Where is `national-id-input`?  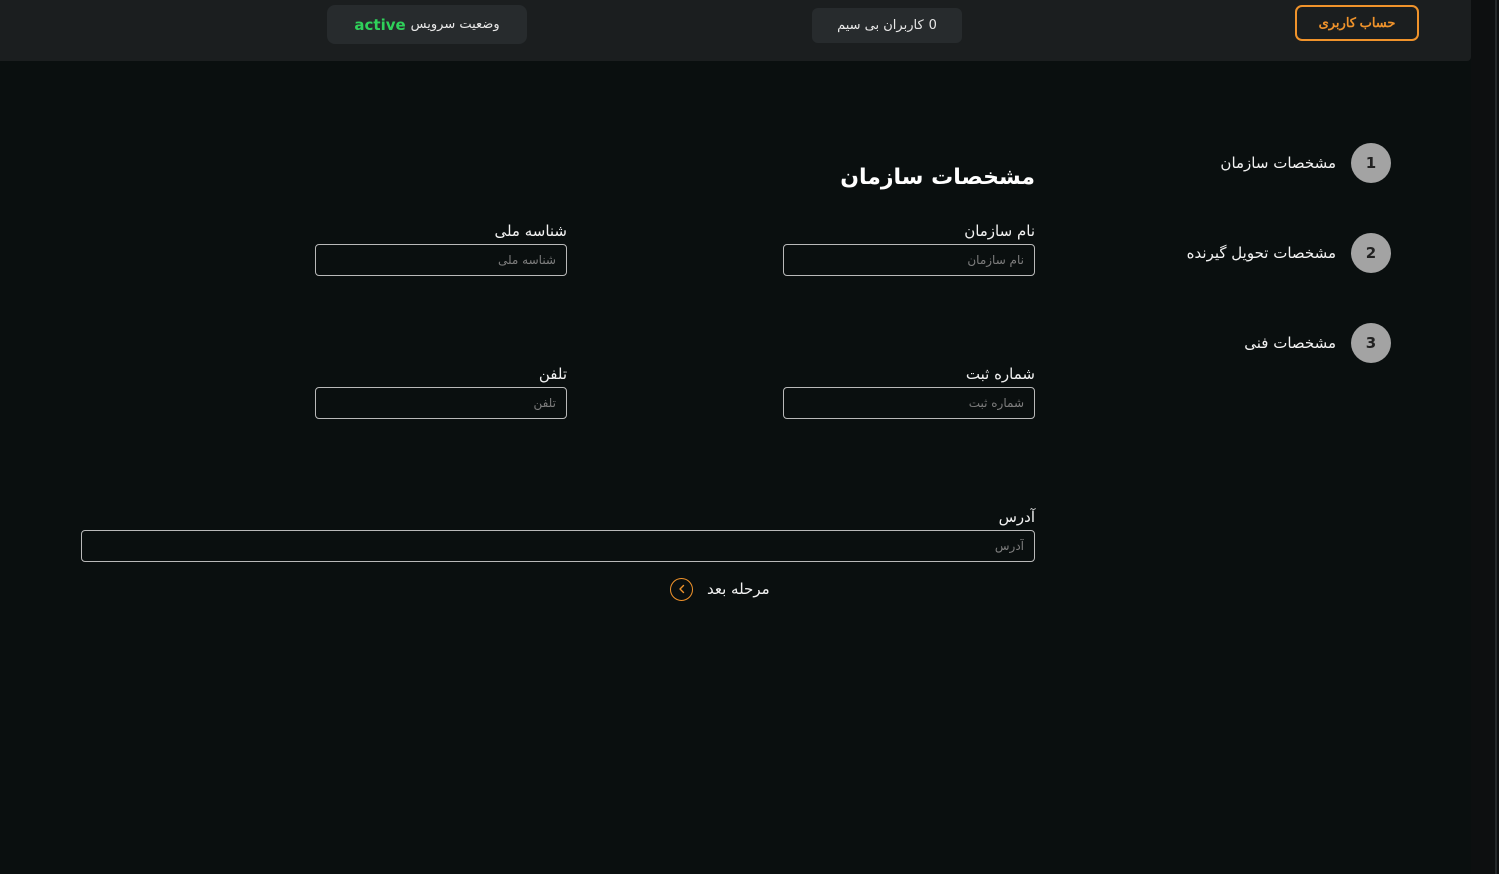
national-id-input is located at coordinates (441, 260).